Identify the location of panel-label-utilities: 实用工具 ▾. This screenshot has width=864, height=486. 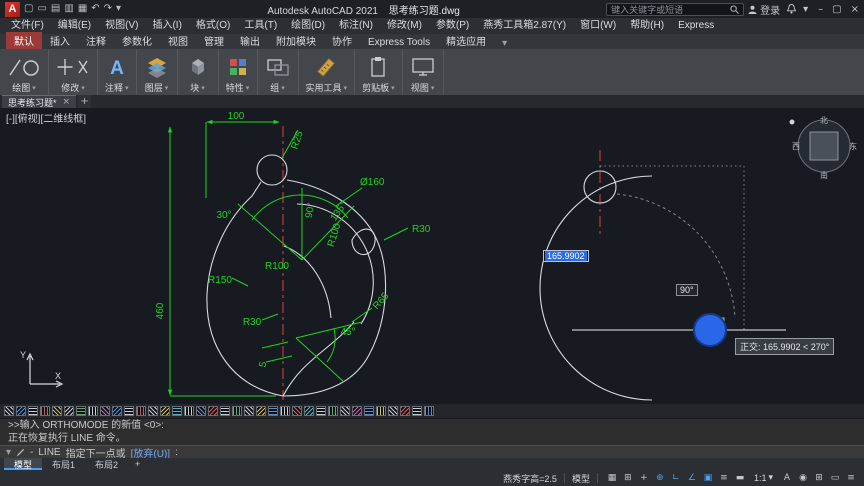
(327, 87).